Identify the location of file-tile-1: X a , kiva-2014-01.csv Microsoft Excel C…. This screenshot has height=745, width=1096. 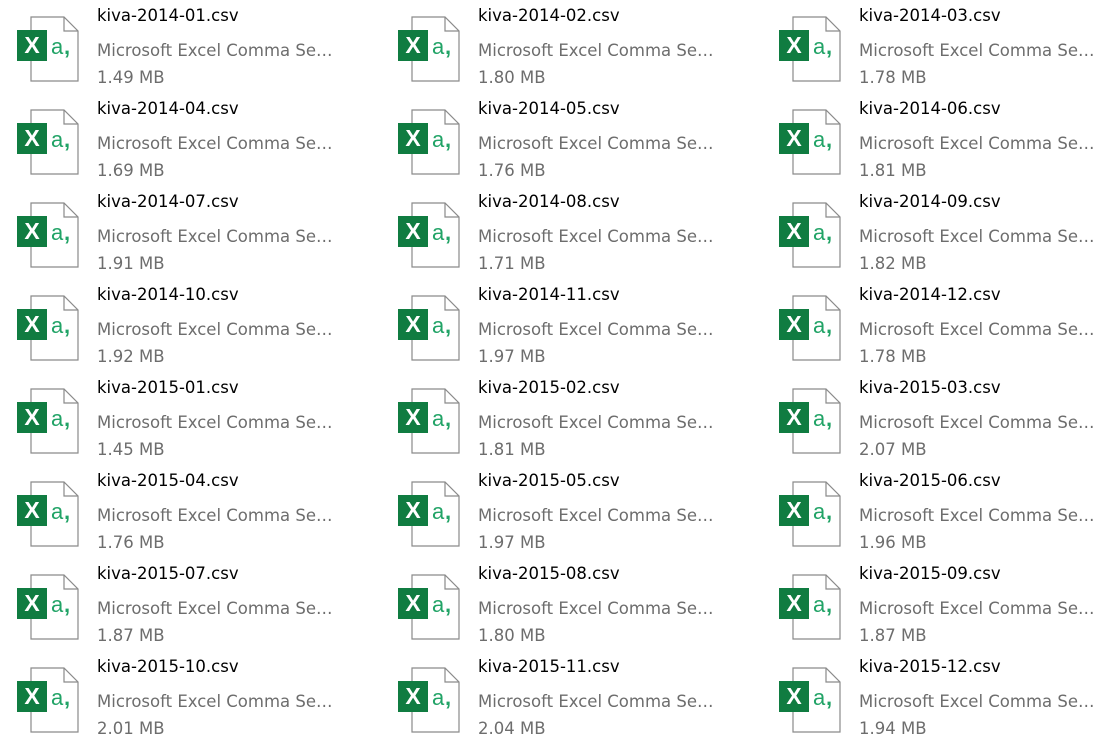
(182, 50).